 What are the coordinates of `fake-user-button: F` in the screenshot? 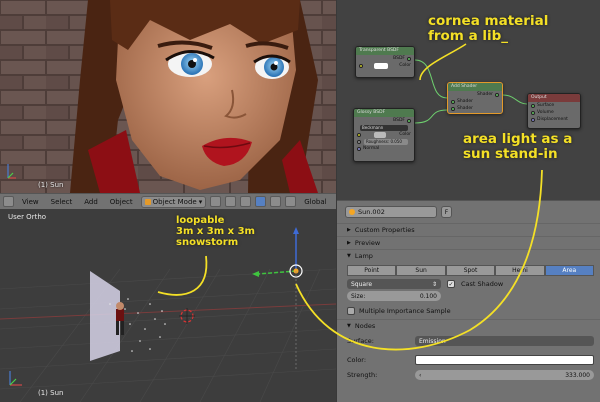 It's located at (446, 212).